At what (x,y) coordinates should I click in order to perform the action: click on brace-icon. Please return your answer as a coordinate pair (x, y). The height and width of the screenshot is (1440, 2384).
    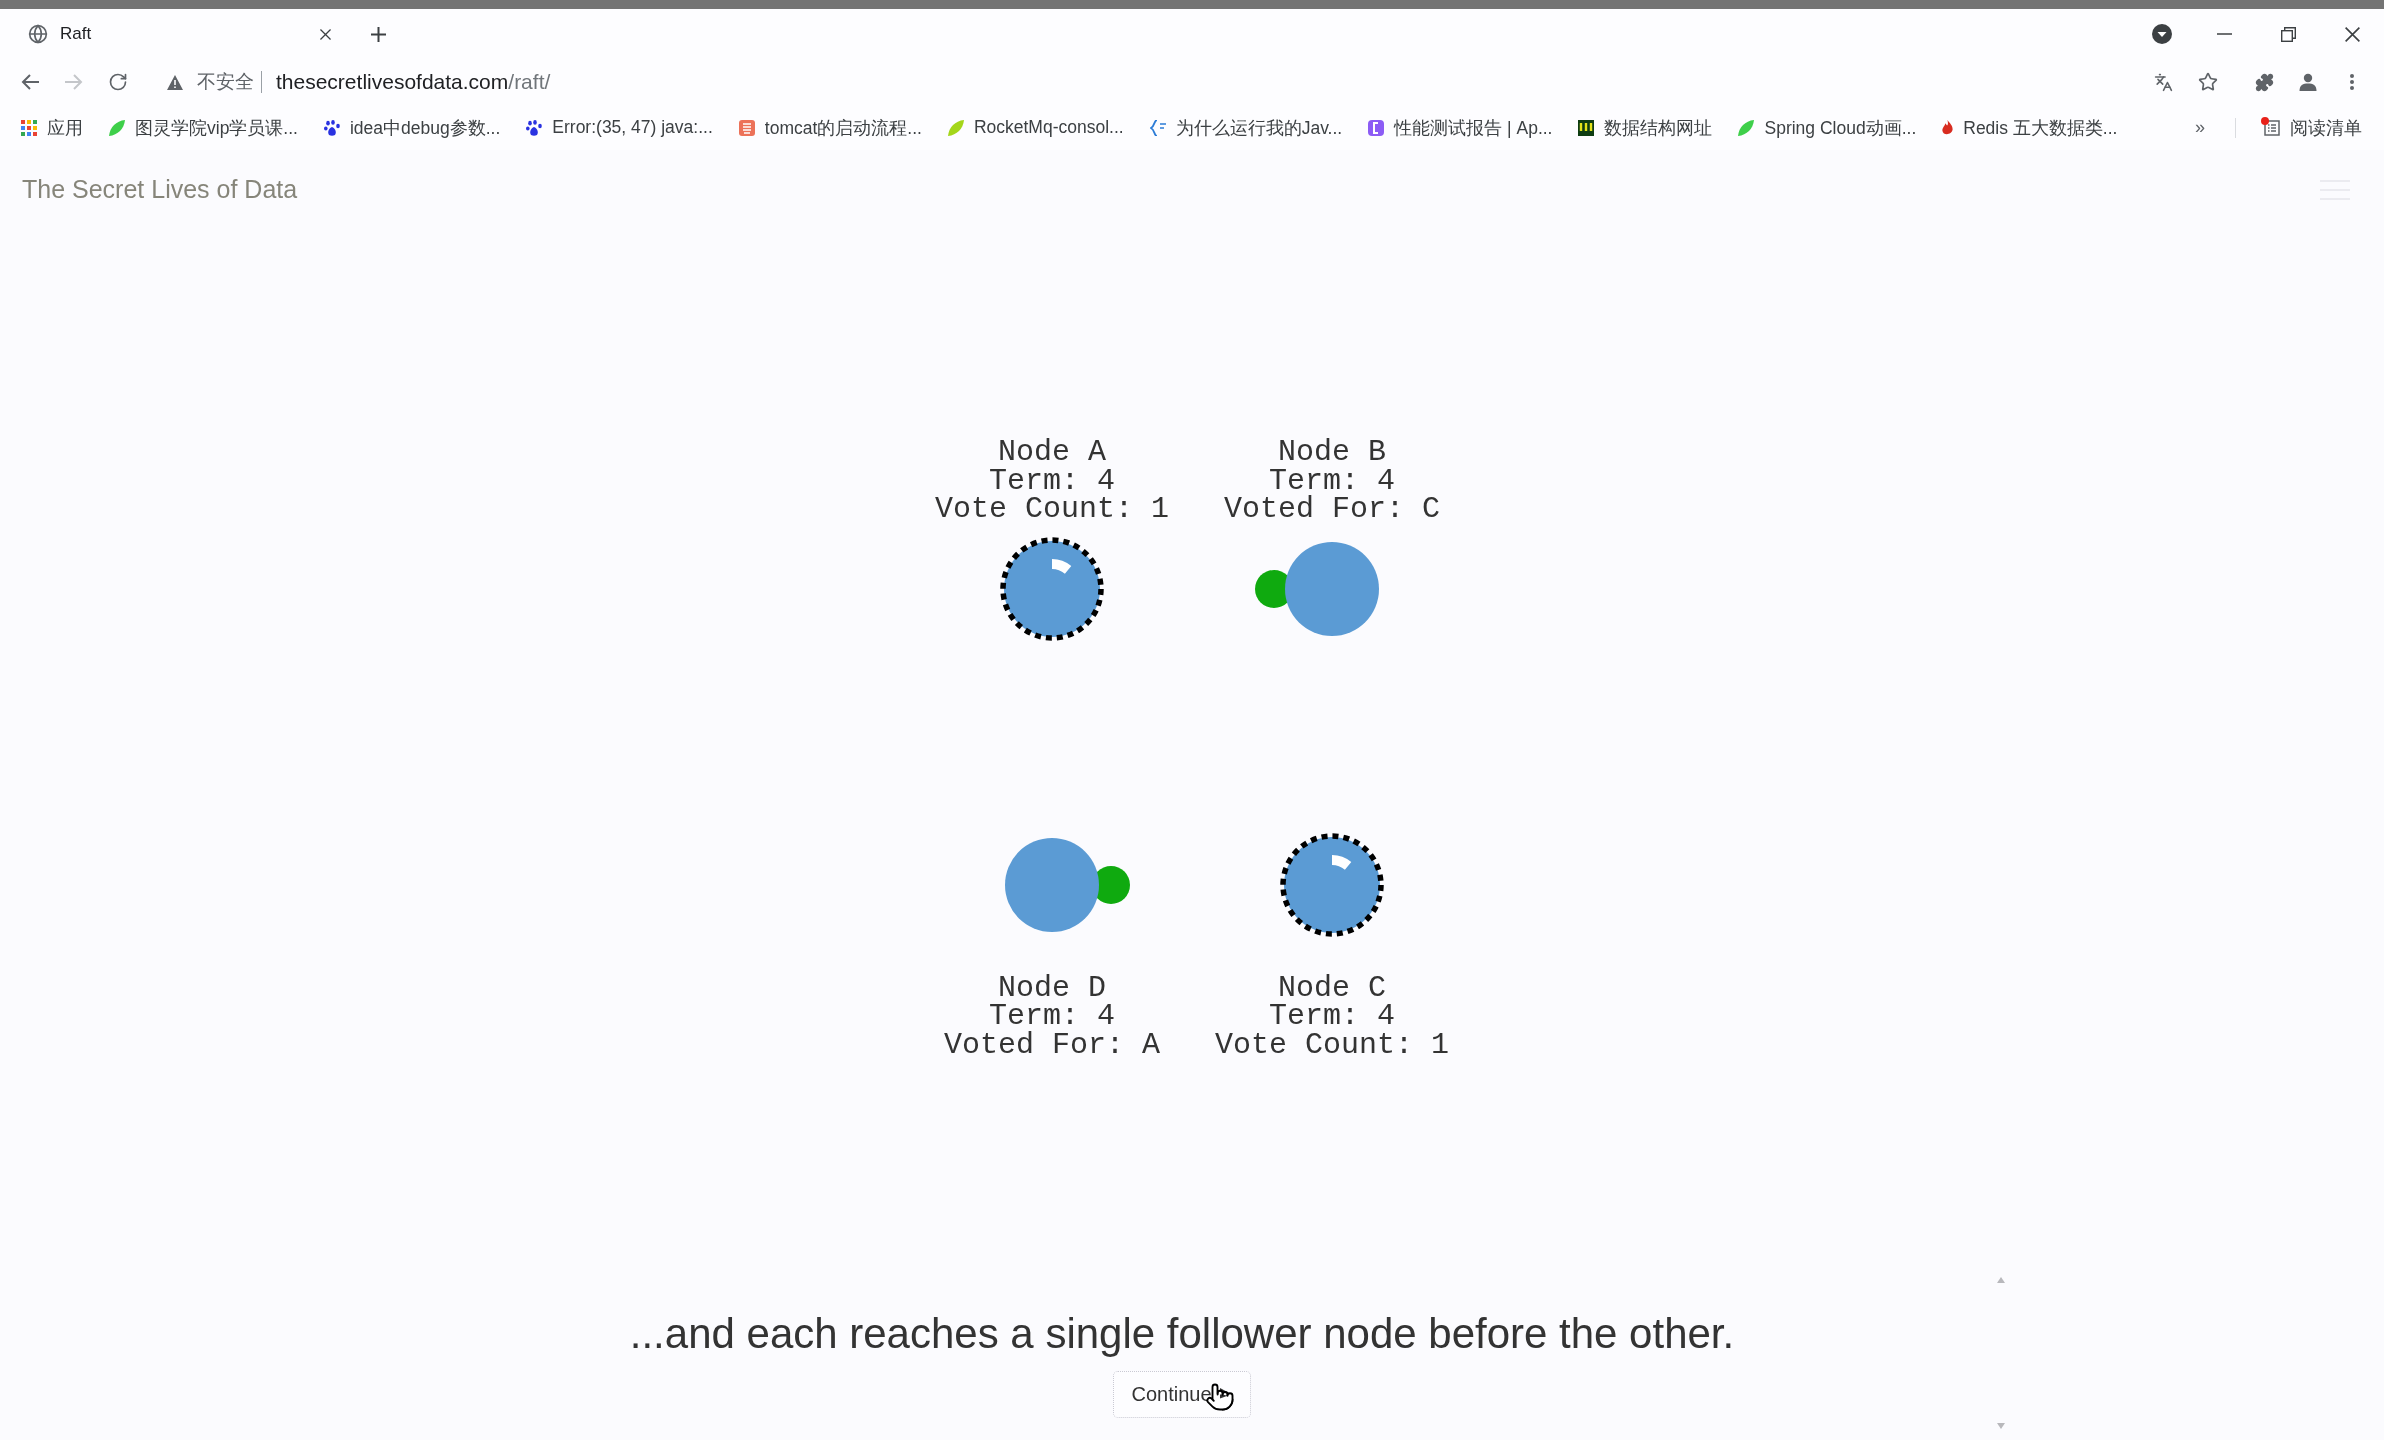
    Looking at the image, I should click on (1157, 127).